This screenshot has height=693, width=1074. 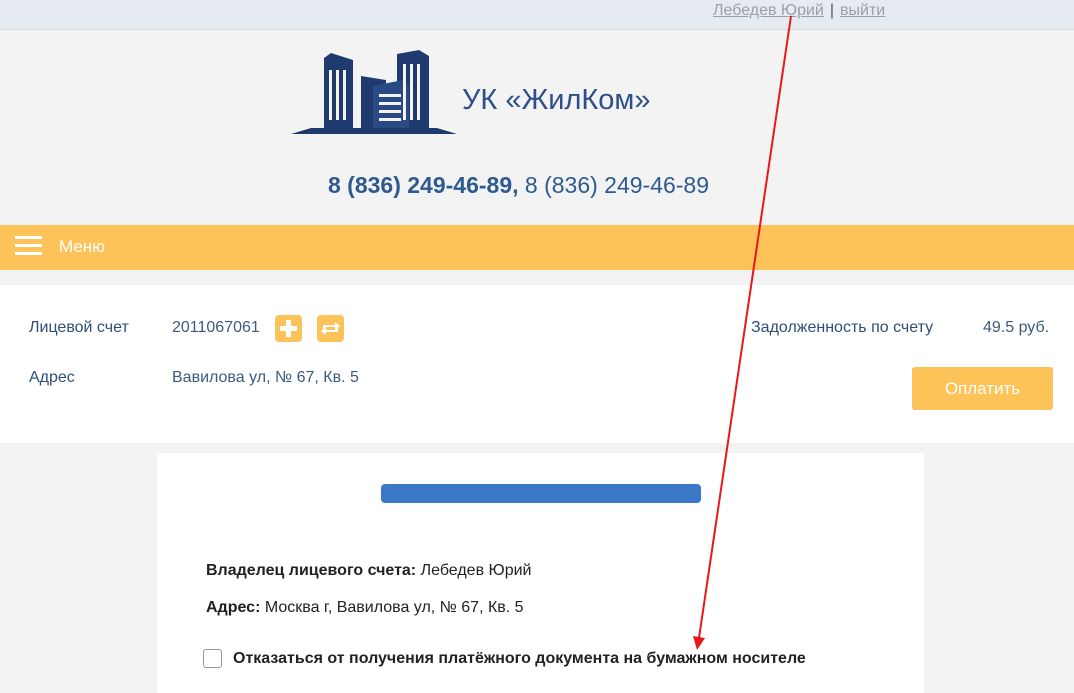 I want to click on annotation-arrow, so click(x=742, y=332).